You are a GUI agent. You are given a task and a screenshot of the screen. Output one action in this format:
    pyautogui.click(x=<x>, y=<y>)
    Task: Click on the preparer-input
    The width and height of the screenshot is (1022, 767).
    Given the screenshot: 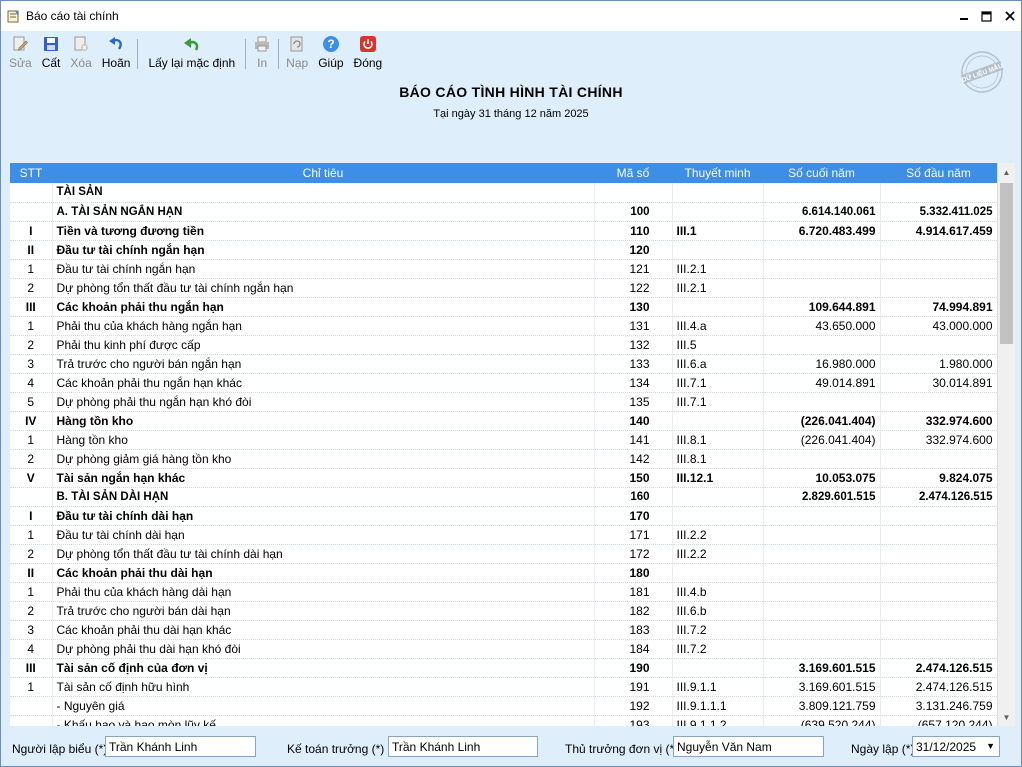 What is the action you would take?
    pyautogui.click(x=180, y=746)
    